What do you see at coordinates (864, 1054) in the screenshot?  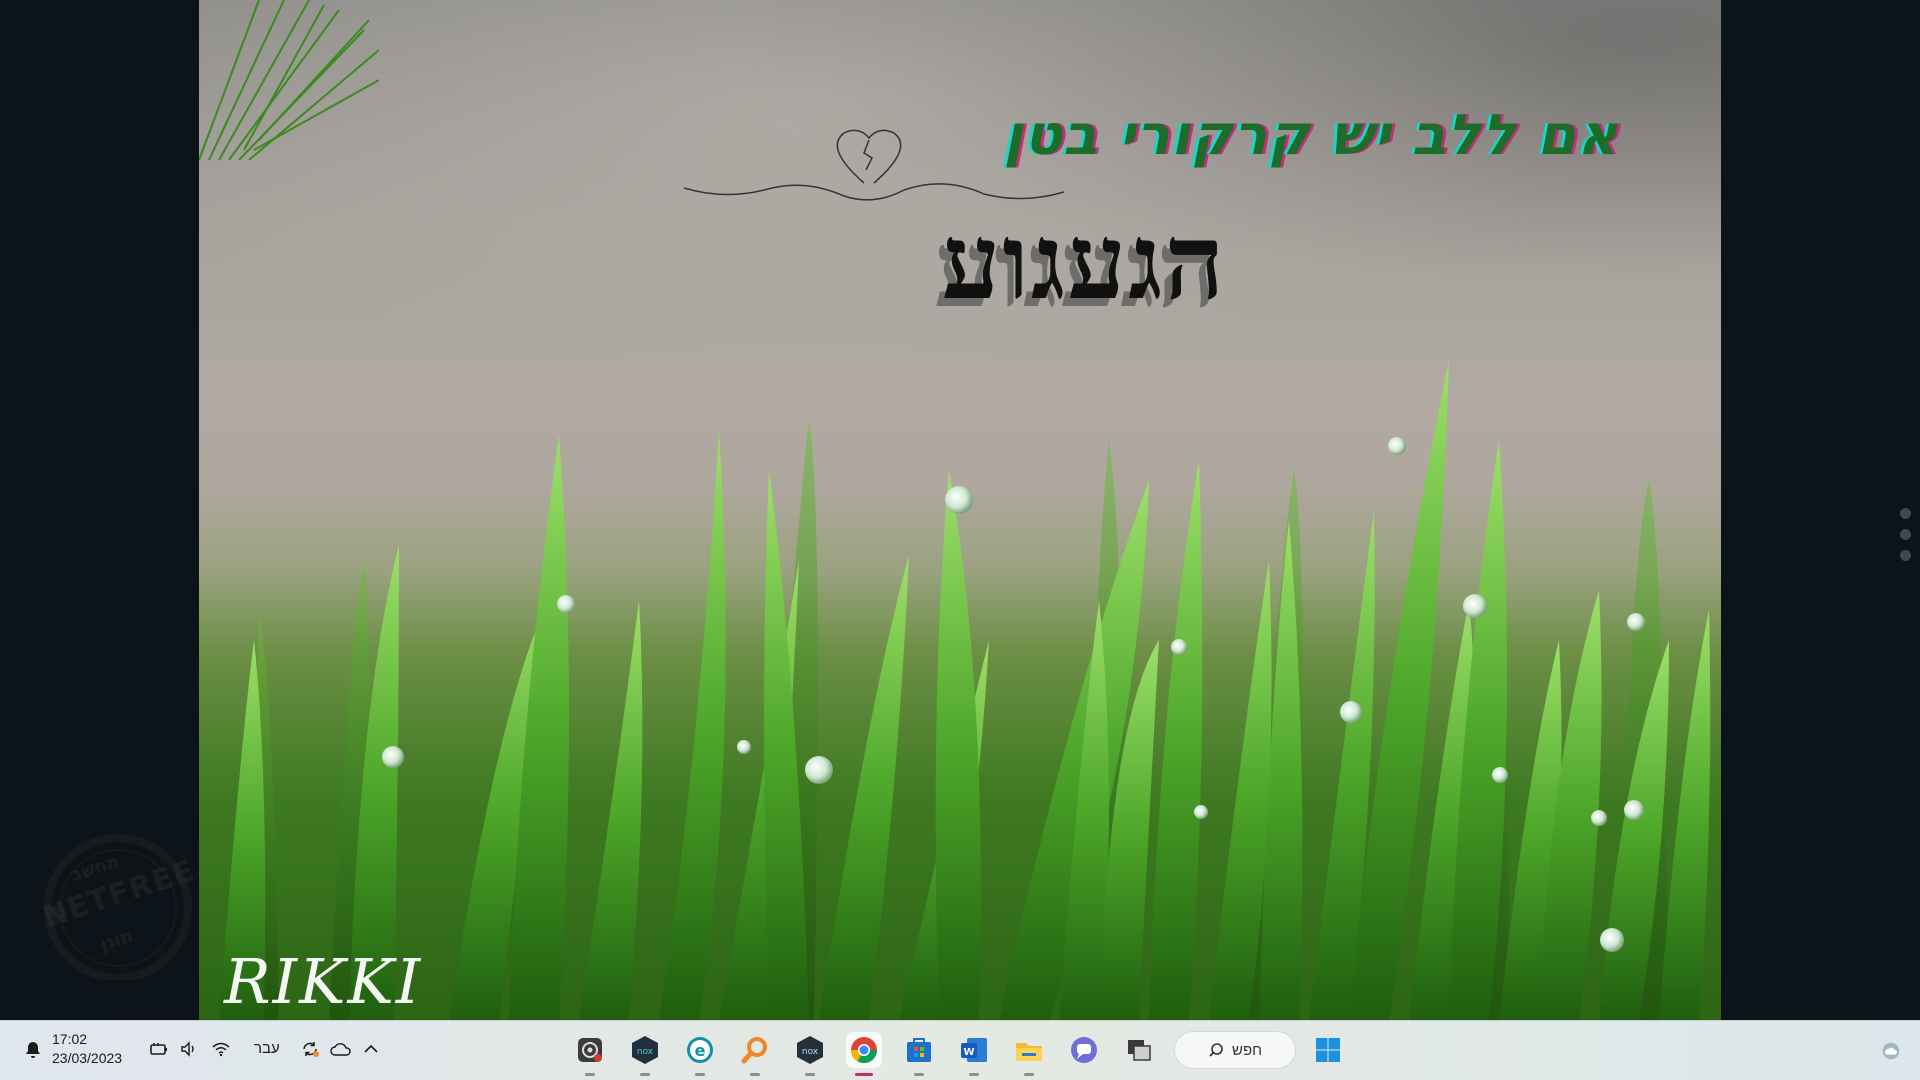 I see `chrome-icon` at bounding box center [864, 1054].